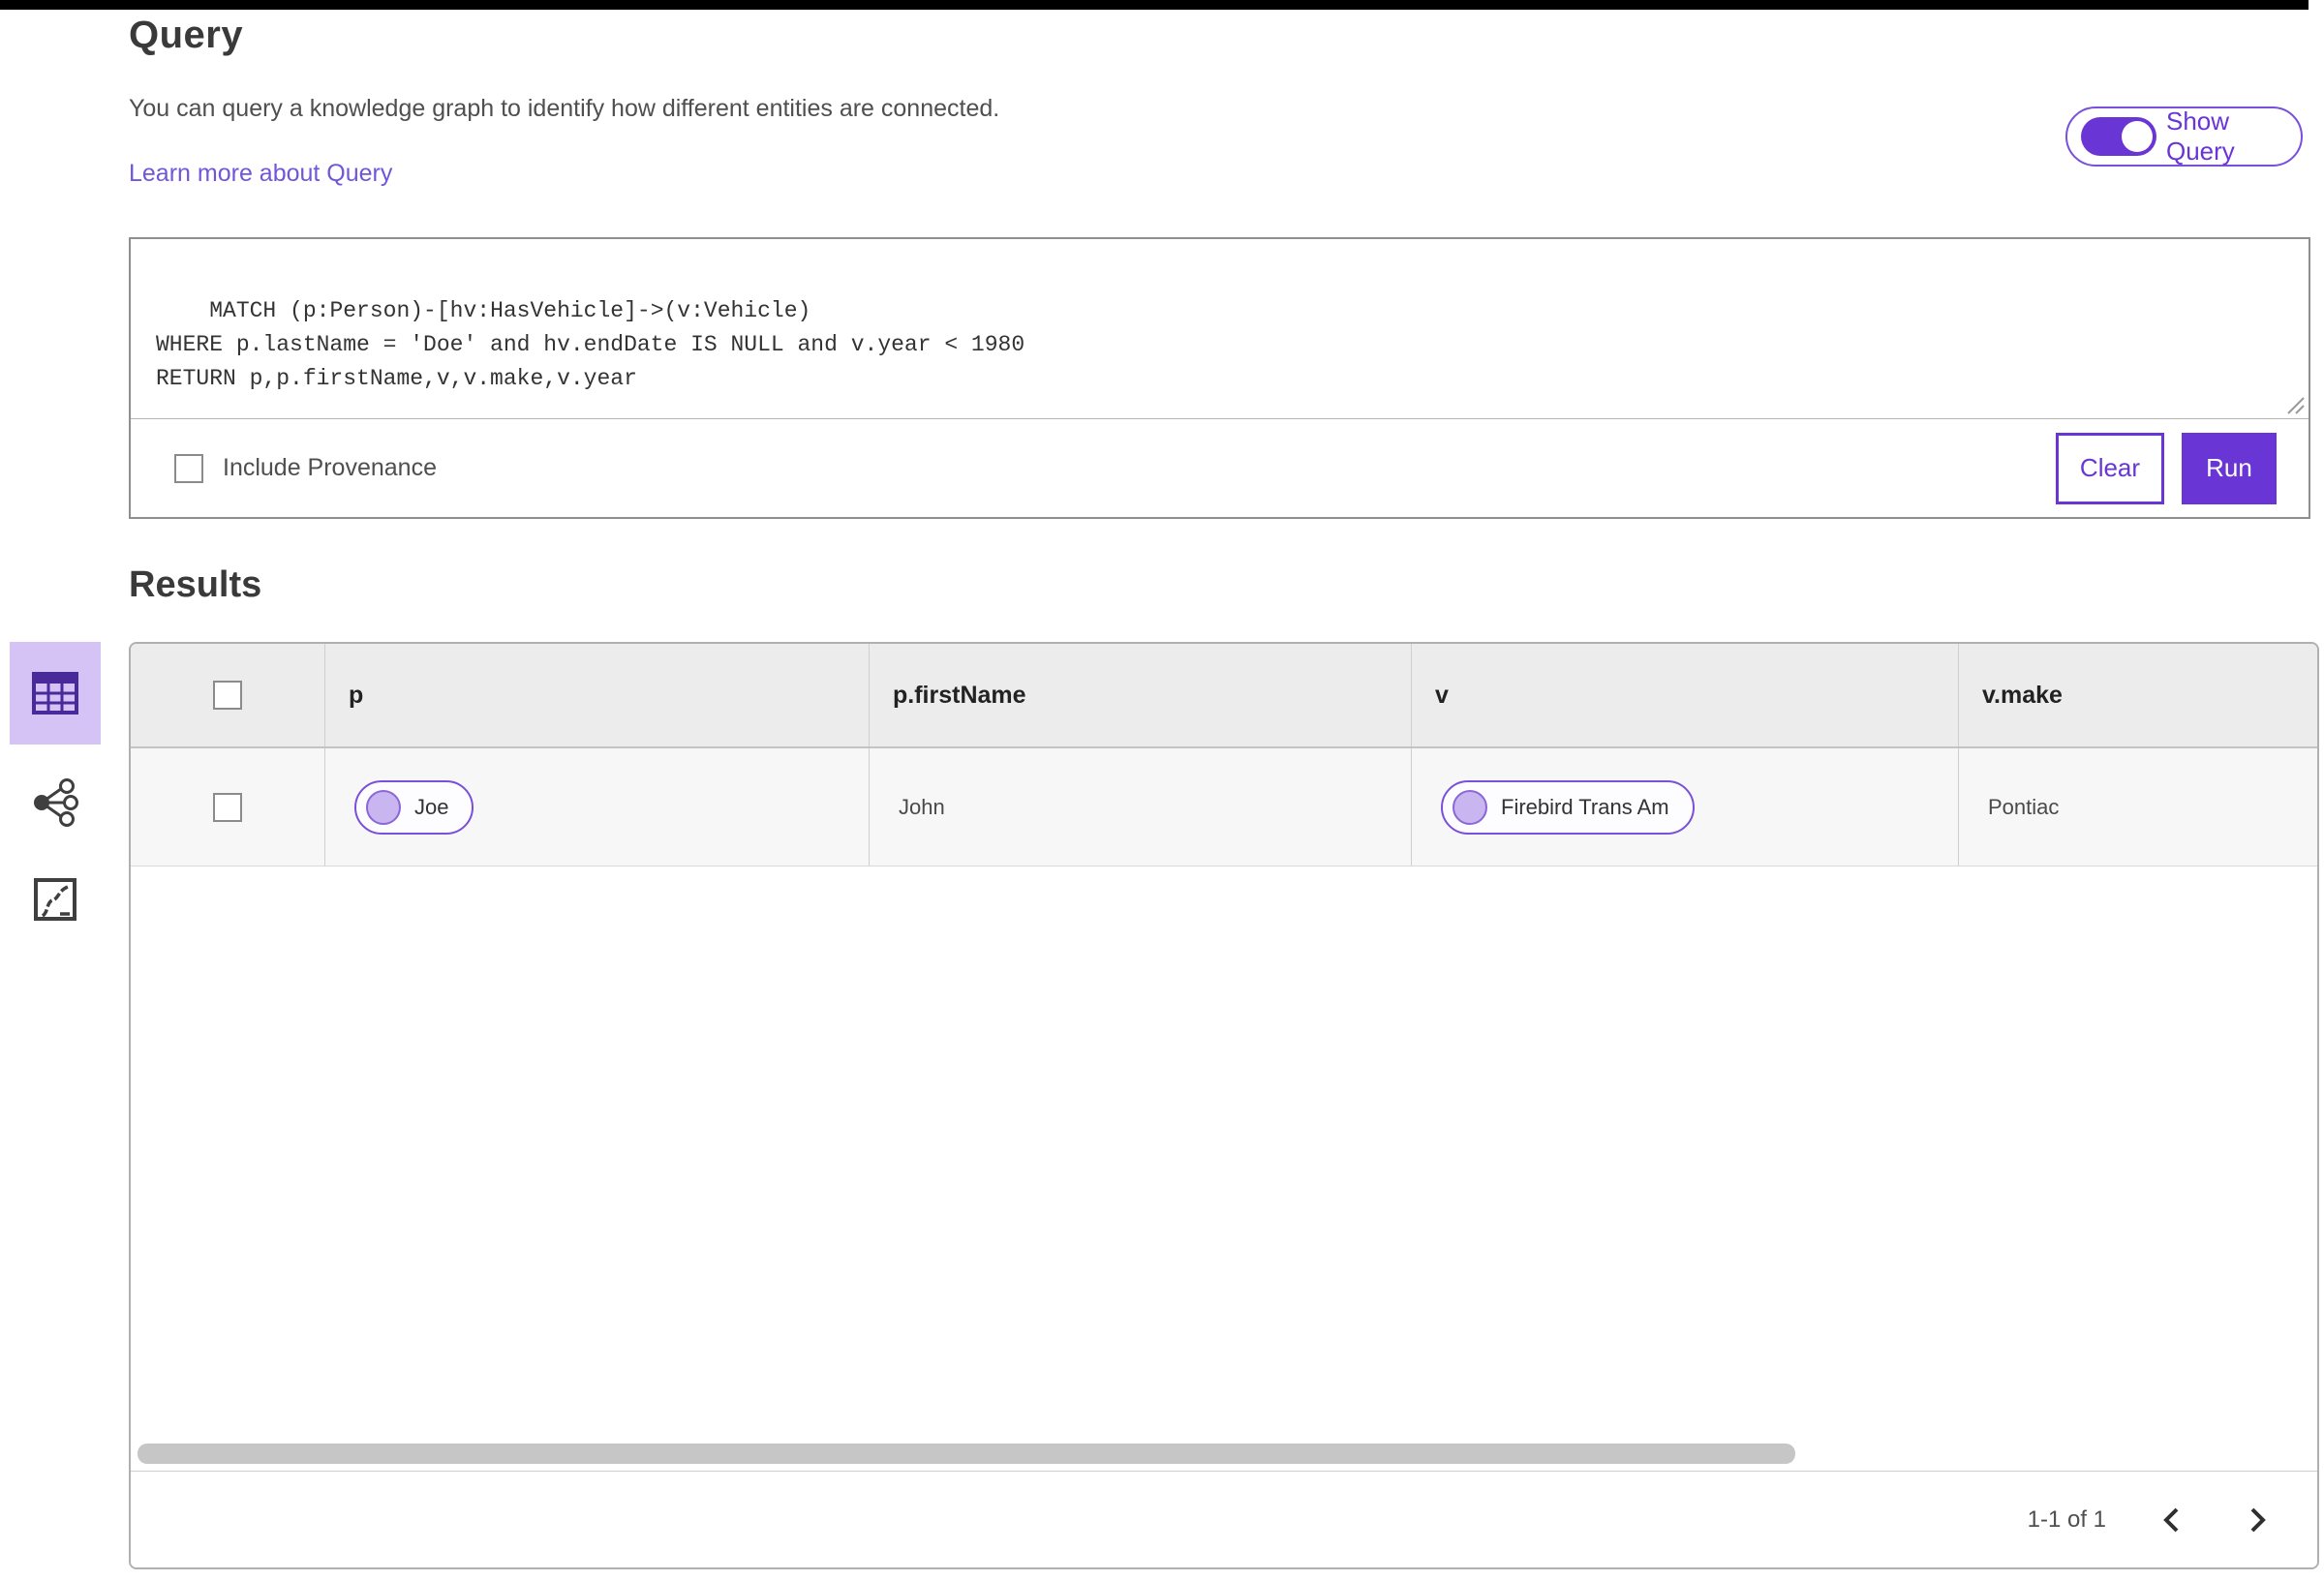 The width and height of the screenshot is (2324, 1581). I want to click on network-icon, so click(56, 802).